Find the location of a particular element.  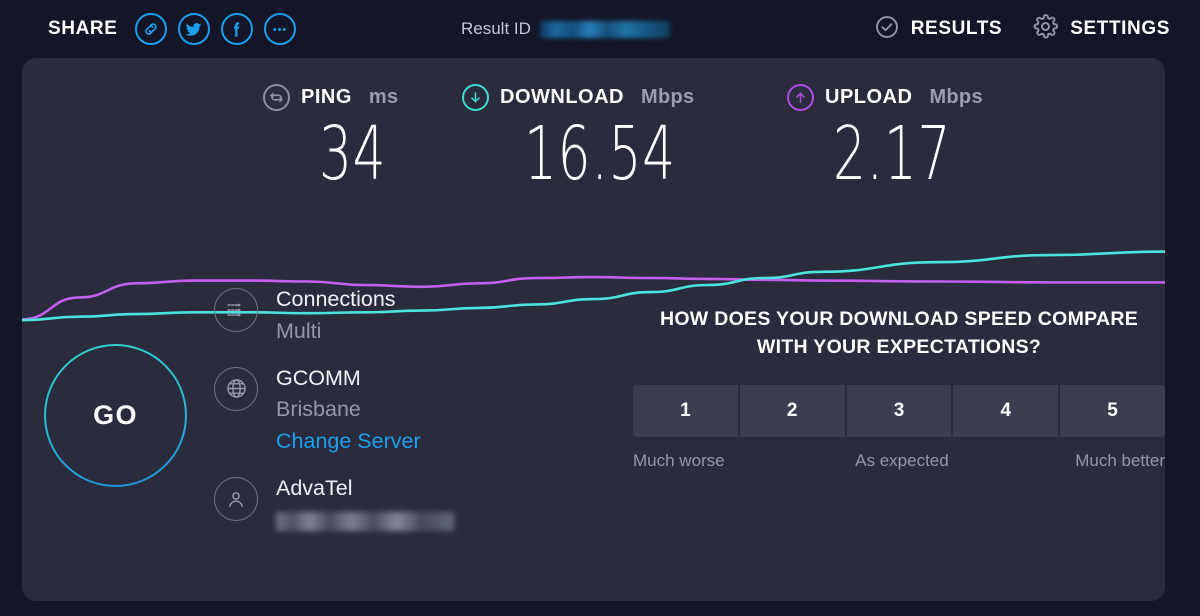

results-label: RESULTS is located at coordinates (956, 28).